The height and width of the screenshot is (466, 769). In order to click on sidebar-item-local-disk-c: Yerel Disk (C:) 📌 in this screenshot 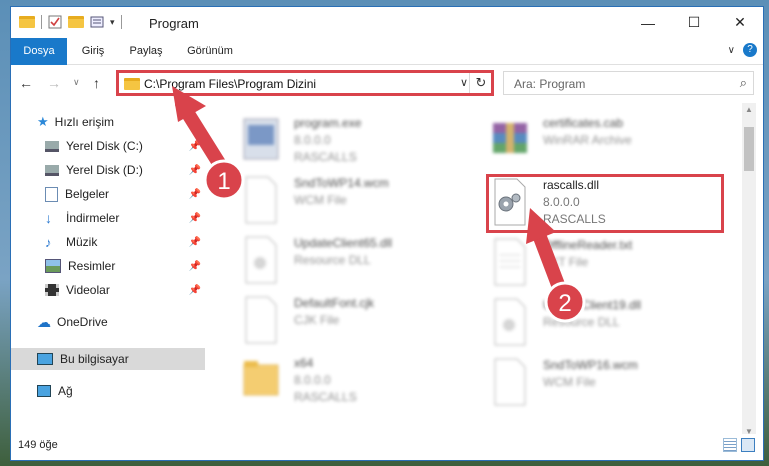, I will do `click(108, 146)`.